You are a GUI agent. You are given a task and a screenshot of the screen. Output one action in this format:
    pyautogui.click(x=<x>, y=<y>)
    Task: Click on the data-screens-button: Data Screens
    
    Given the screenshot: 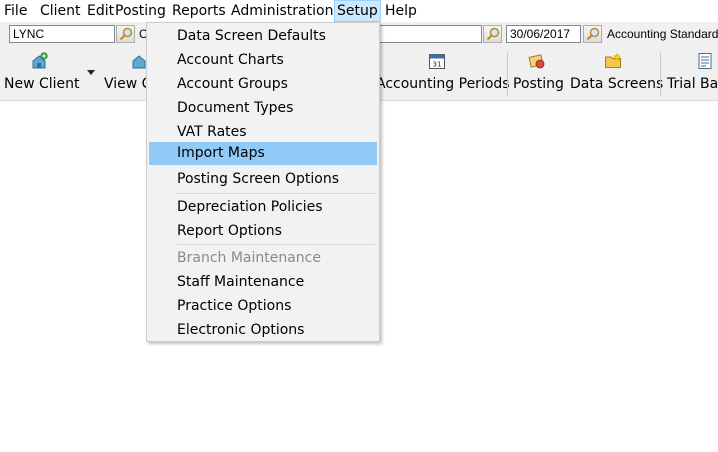 What is the action you would take?
    pyautogui.click(x=616, y=74)
    